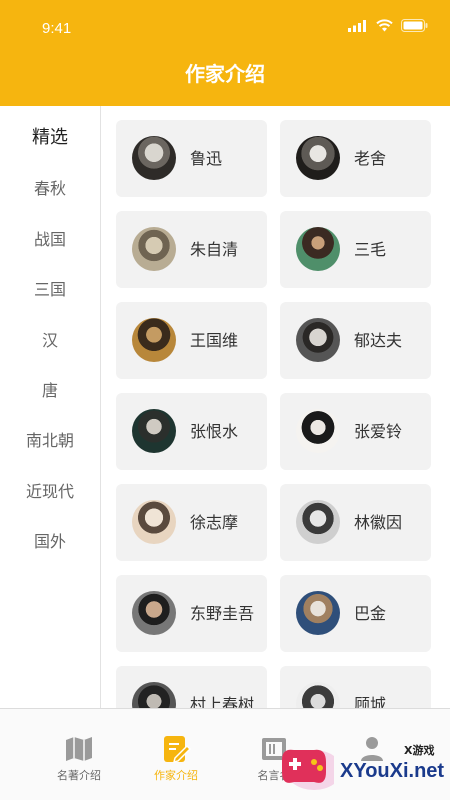 The image size is (450, 800). I want to click on author-card: 东野圭吾, so click(191, 613).